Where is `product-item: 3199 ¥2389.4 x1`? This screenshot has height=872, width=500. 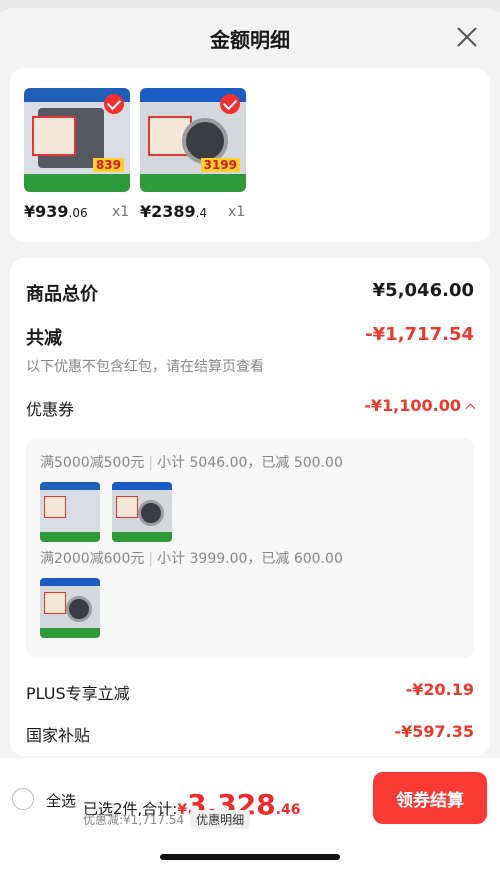 product-item: 3199 ¥2389.4 x1 is located at coordinates (196, 154).